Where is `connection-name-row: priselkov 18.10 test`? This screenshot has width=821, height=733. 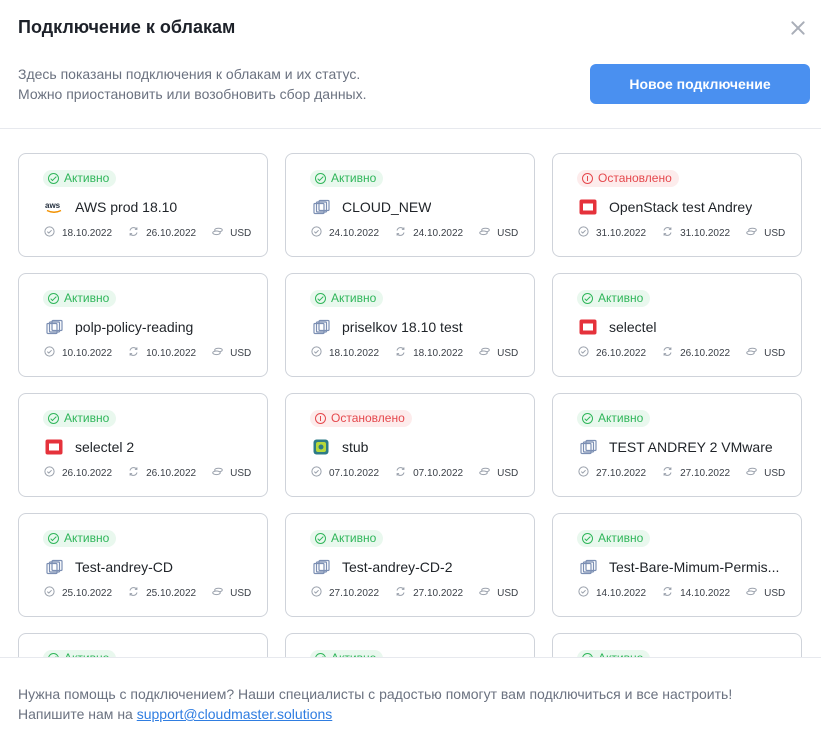
connection-name-row: priselkov 18.10 test is located at coordinates (421, 327).